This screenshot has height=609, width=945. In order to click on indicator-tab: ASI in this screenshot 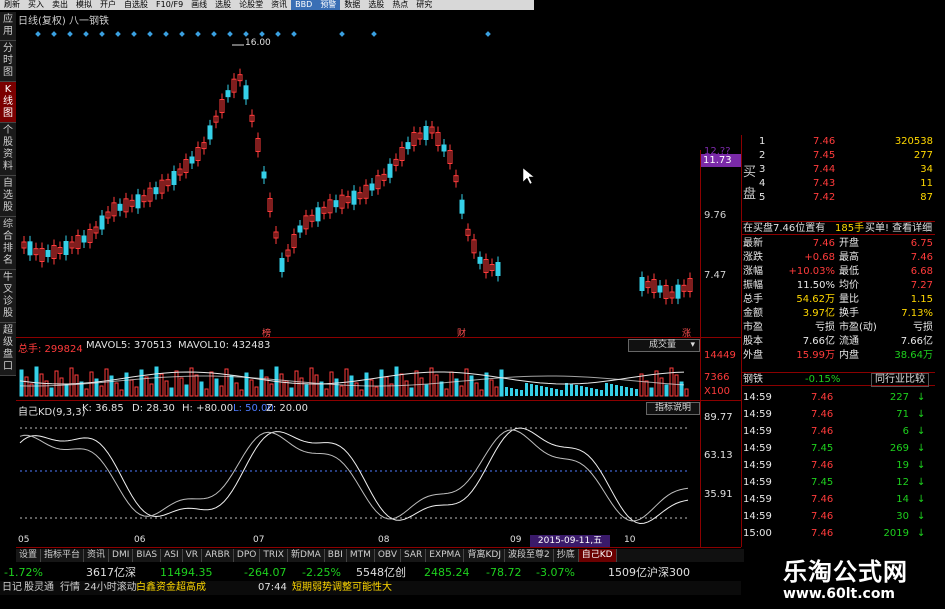, I will do `click(172, 555)`.